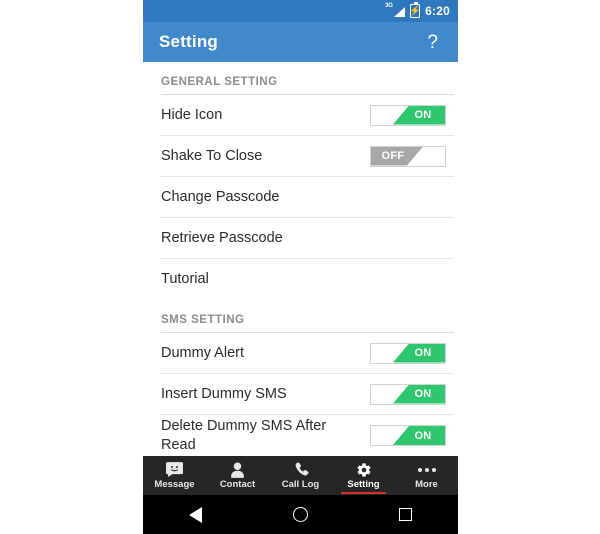 The width and height of the screenshot is (600, 534). Describe the element at coordinates (174, 484) in the screenshot. I see `tab-label: Message` at that location.